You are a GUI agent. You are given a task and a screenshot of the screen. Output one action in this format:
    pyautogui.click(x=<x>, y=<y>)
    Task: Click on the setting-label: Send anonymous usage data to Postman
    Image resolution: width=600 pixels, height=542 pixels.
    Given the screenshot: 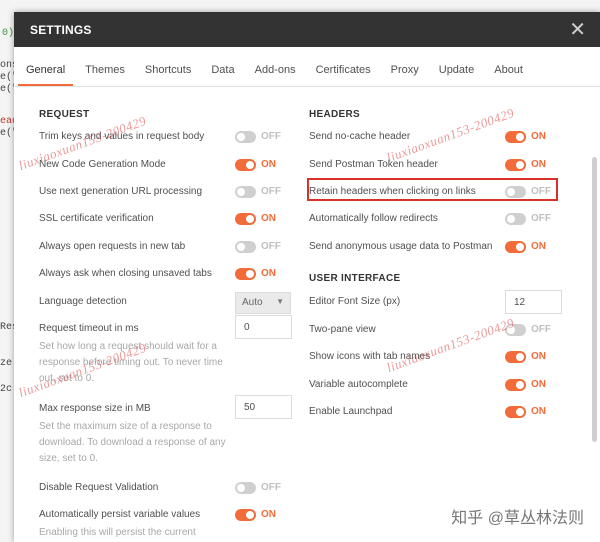 What is the action you would take?
    pyautogui.click(x=401, y=246)
    